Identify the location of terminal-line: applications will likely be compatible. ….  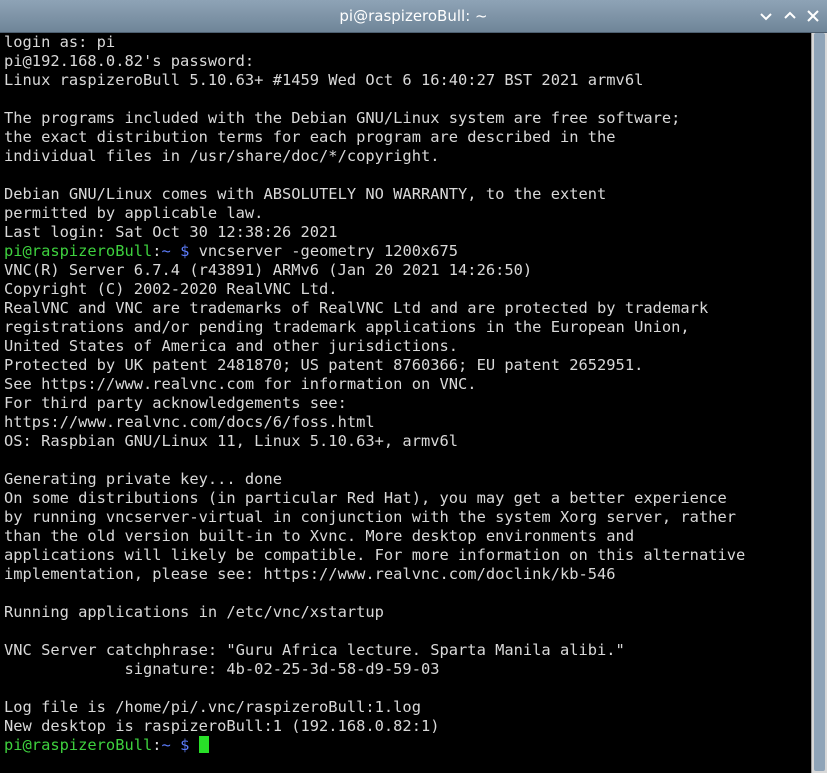
(375, 555).